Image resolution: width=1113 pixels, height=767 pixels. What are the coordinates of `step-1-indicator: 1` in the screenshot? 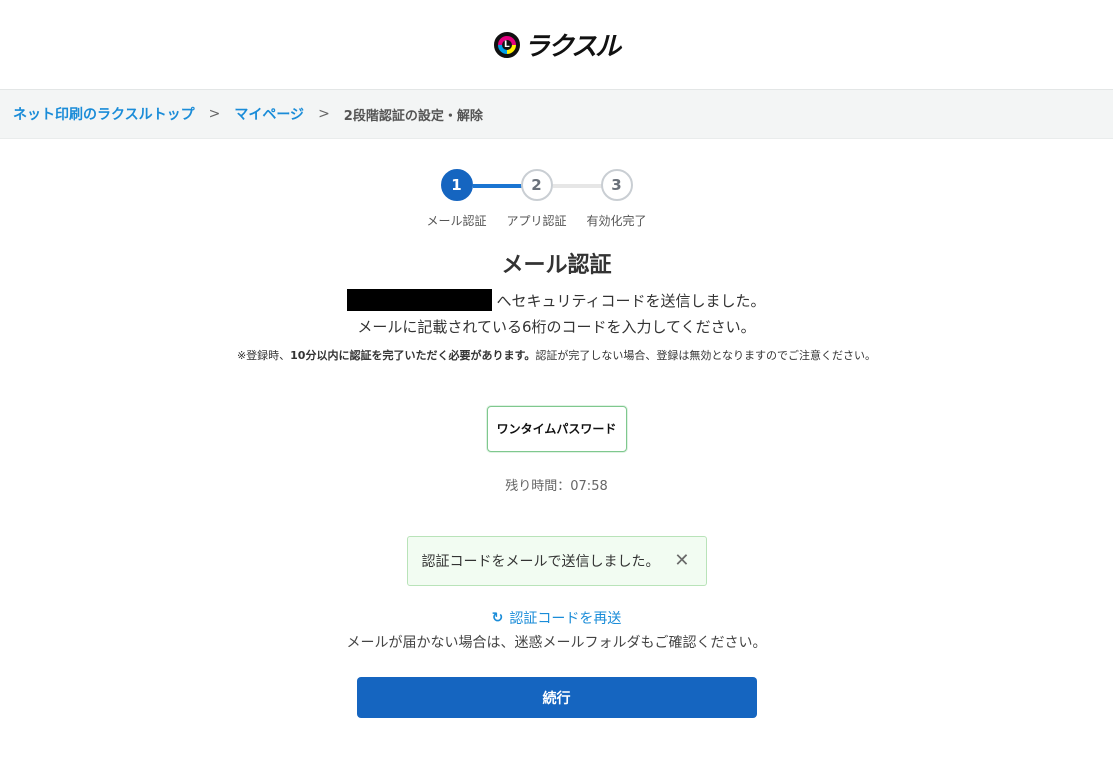 It's located at (456, 185).